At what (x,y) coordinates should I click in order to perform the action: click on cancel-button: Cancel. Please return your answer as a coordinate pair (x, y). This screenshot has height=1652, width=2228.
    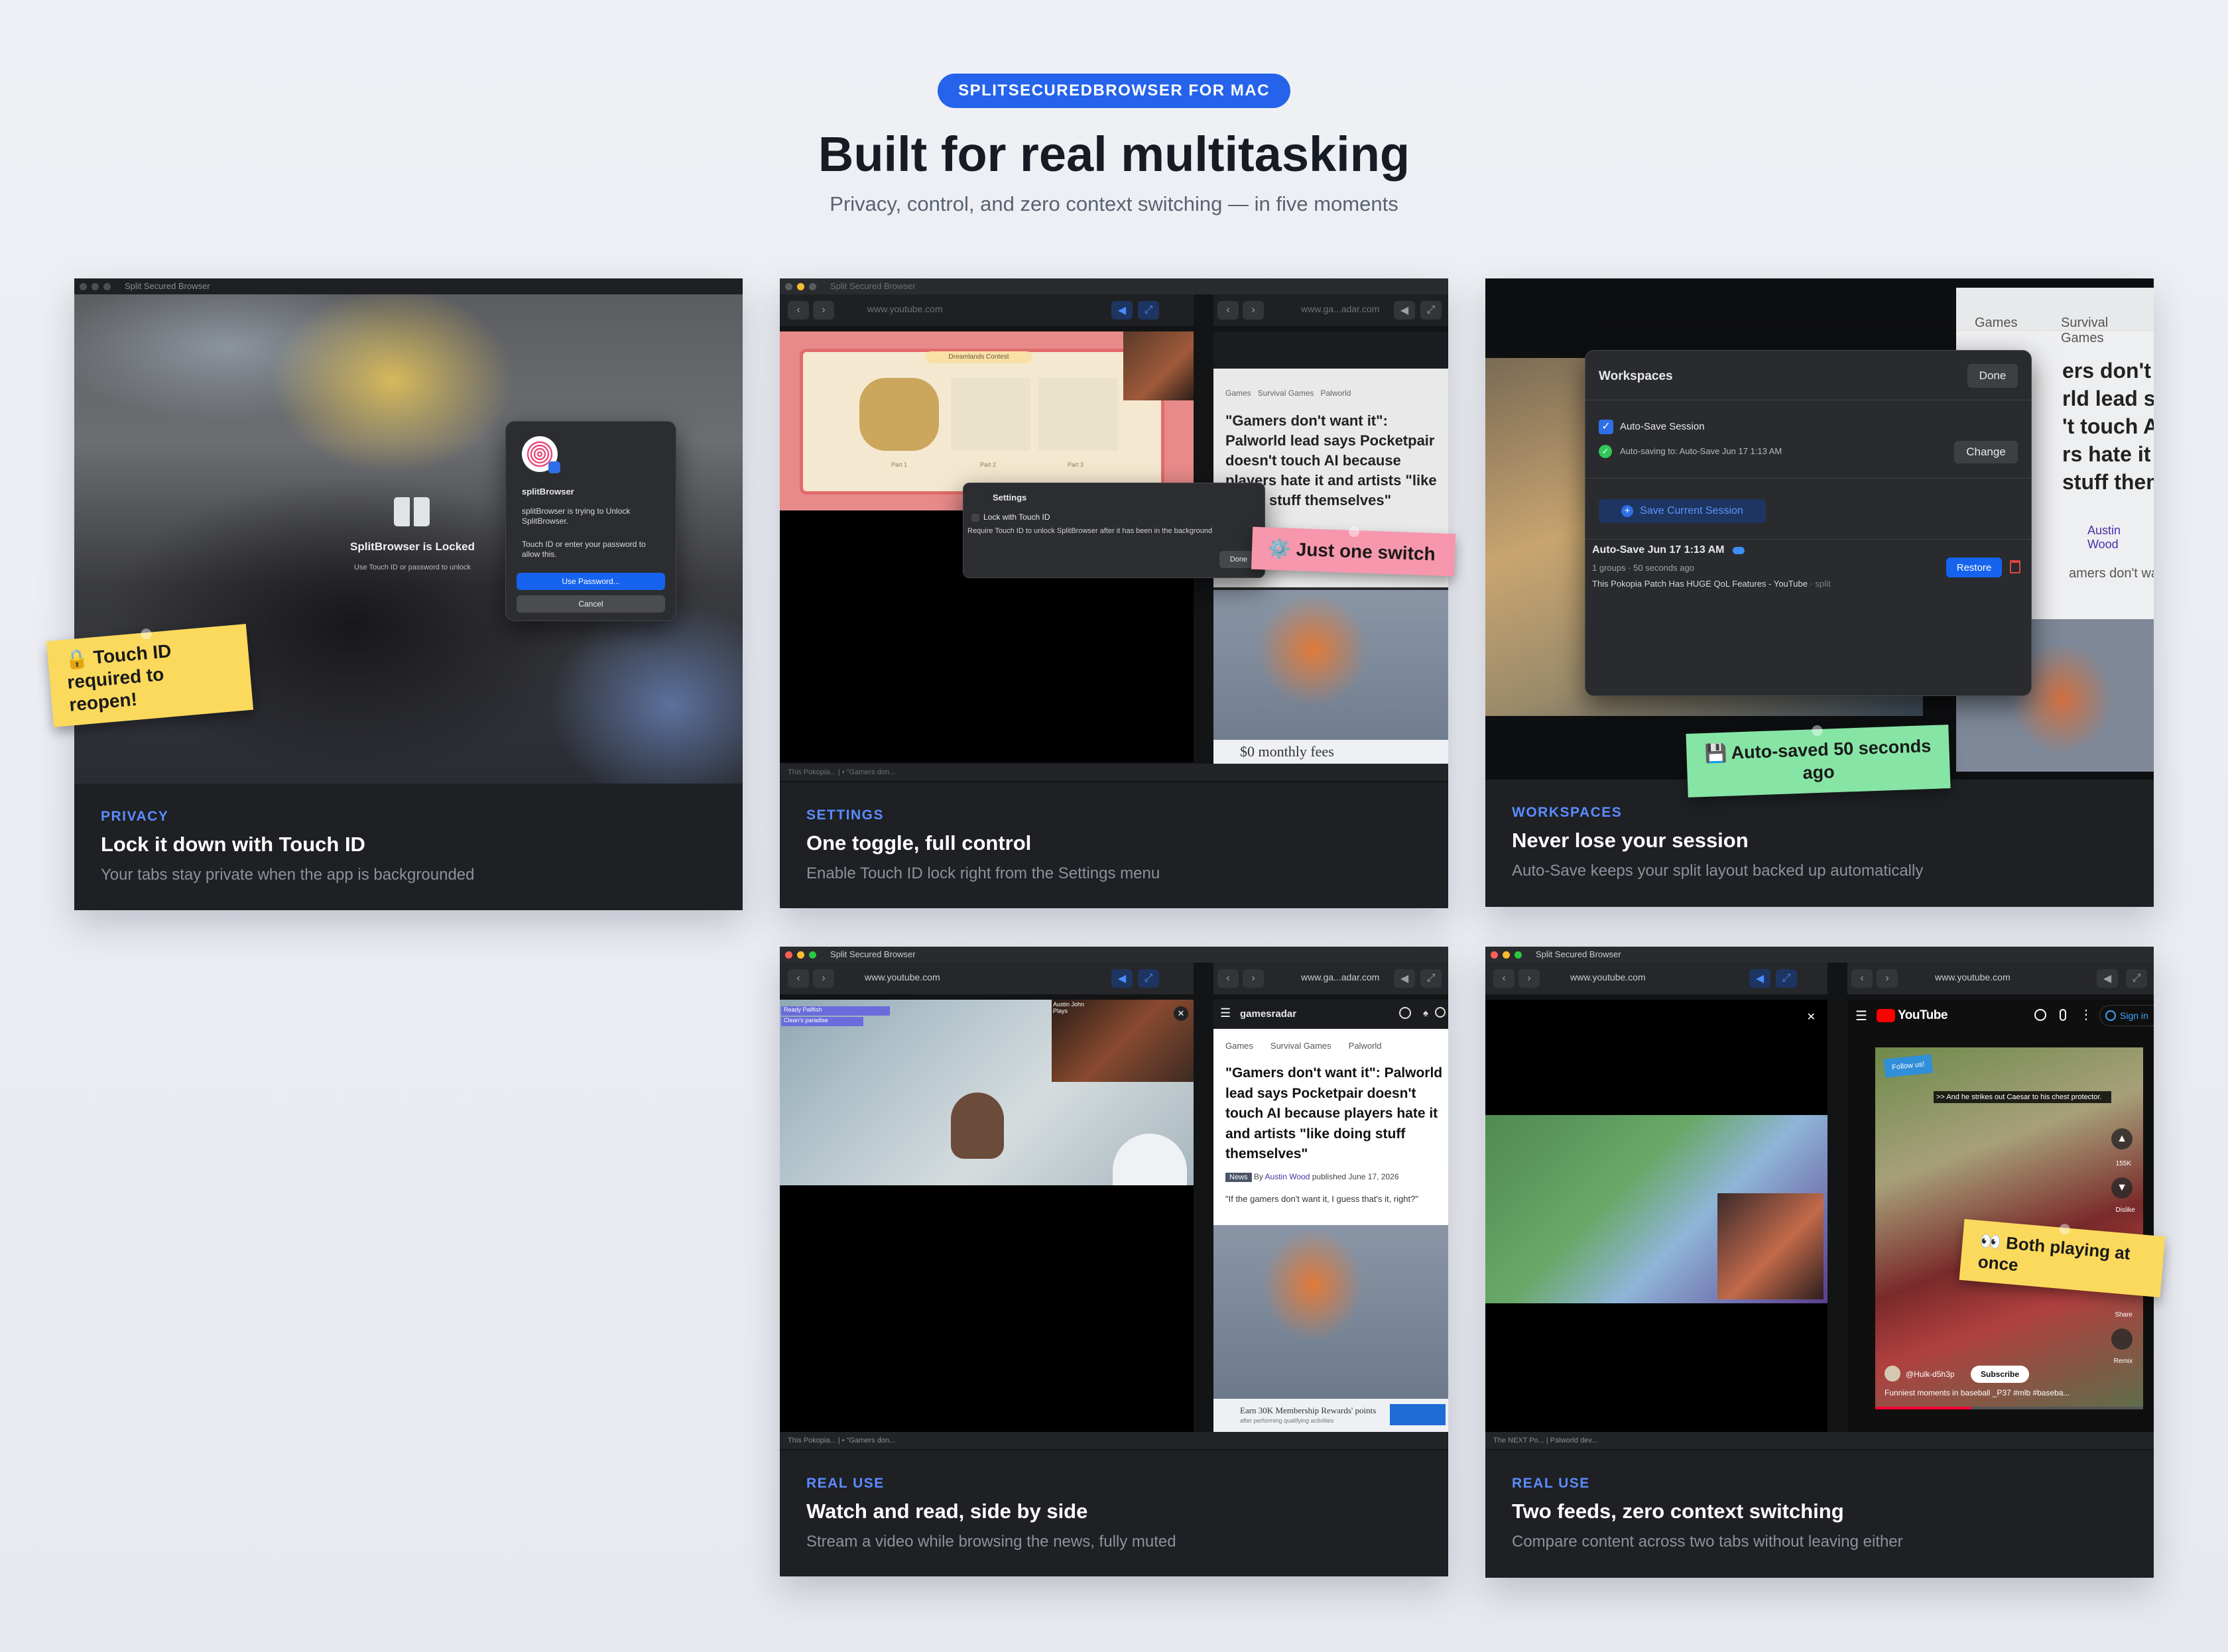
    Looking at the image, I should click on (591, 604).